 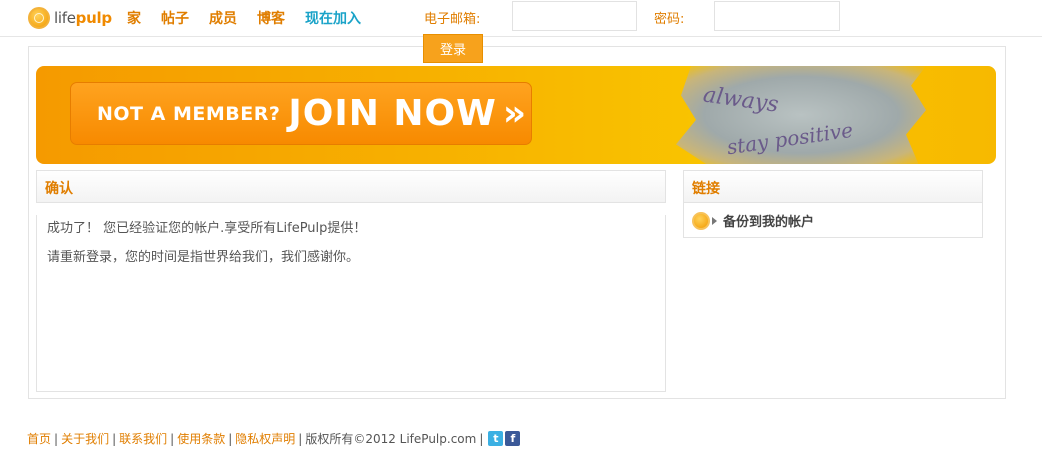 What do you see at coordinates (333, 18) in the screenshot?
I see `nav-join-now: 现在加入` at bounding box center [333, 18].